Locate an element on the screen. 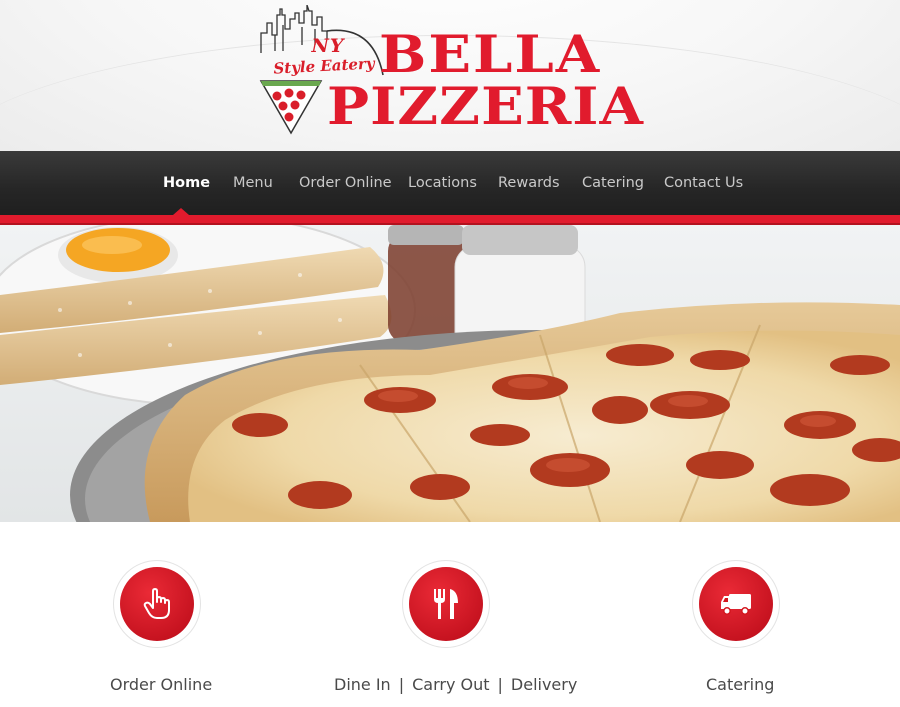 Image resolution: width=900 pixels, height=707 pixels. service-options-label: Dine In | Carry Out | Delivery is located at coordinates (455, 684).